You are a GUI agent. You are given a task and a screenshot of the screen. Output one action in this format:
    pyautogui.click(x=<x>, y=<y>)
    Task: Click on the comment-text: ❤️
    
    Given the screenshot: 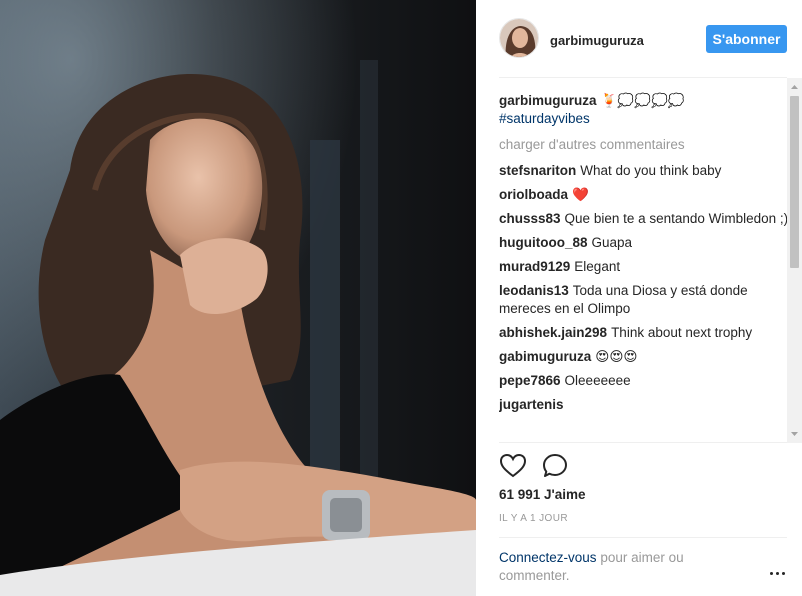 What is the action you would take?
    pyautogui.click(x=580, y=194)
    